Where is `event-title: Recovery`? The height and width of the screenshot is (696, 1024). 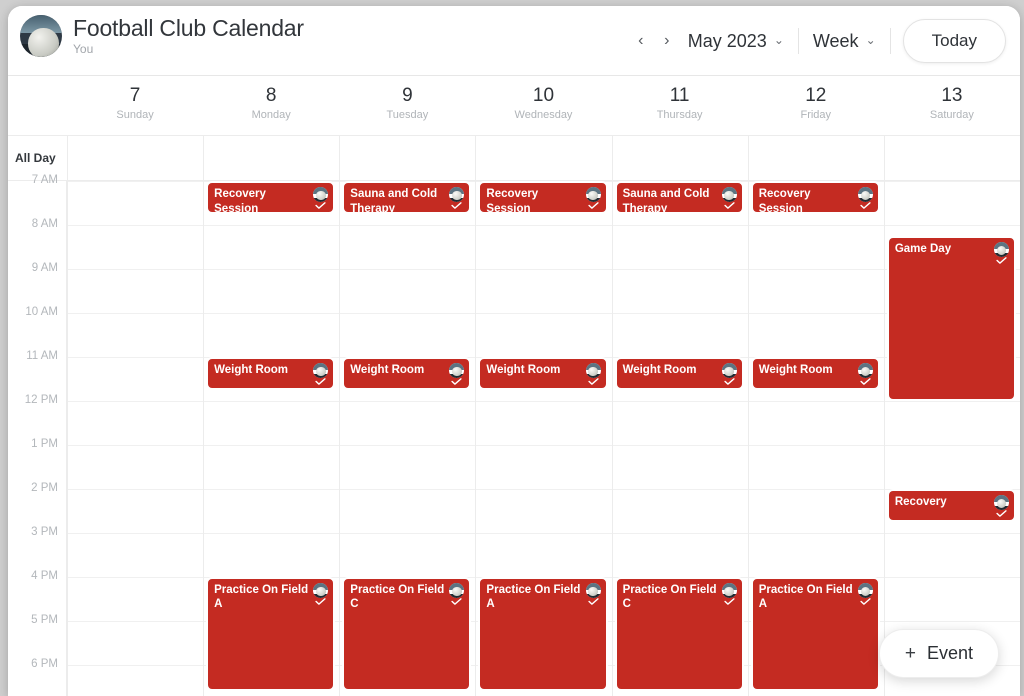
event-title: Recovery is located at coordinates (920, 502).